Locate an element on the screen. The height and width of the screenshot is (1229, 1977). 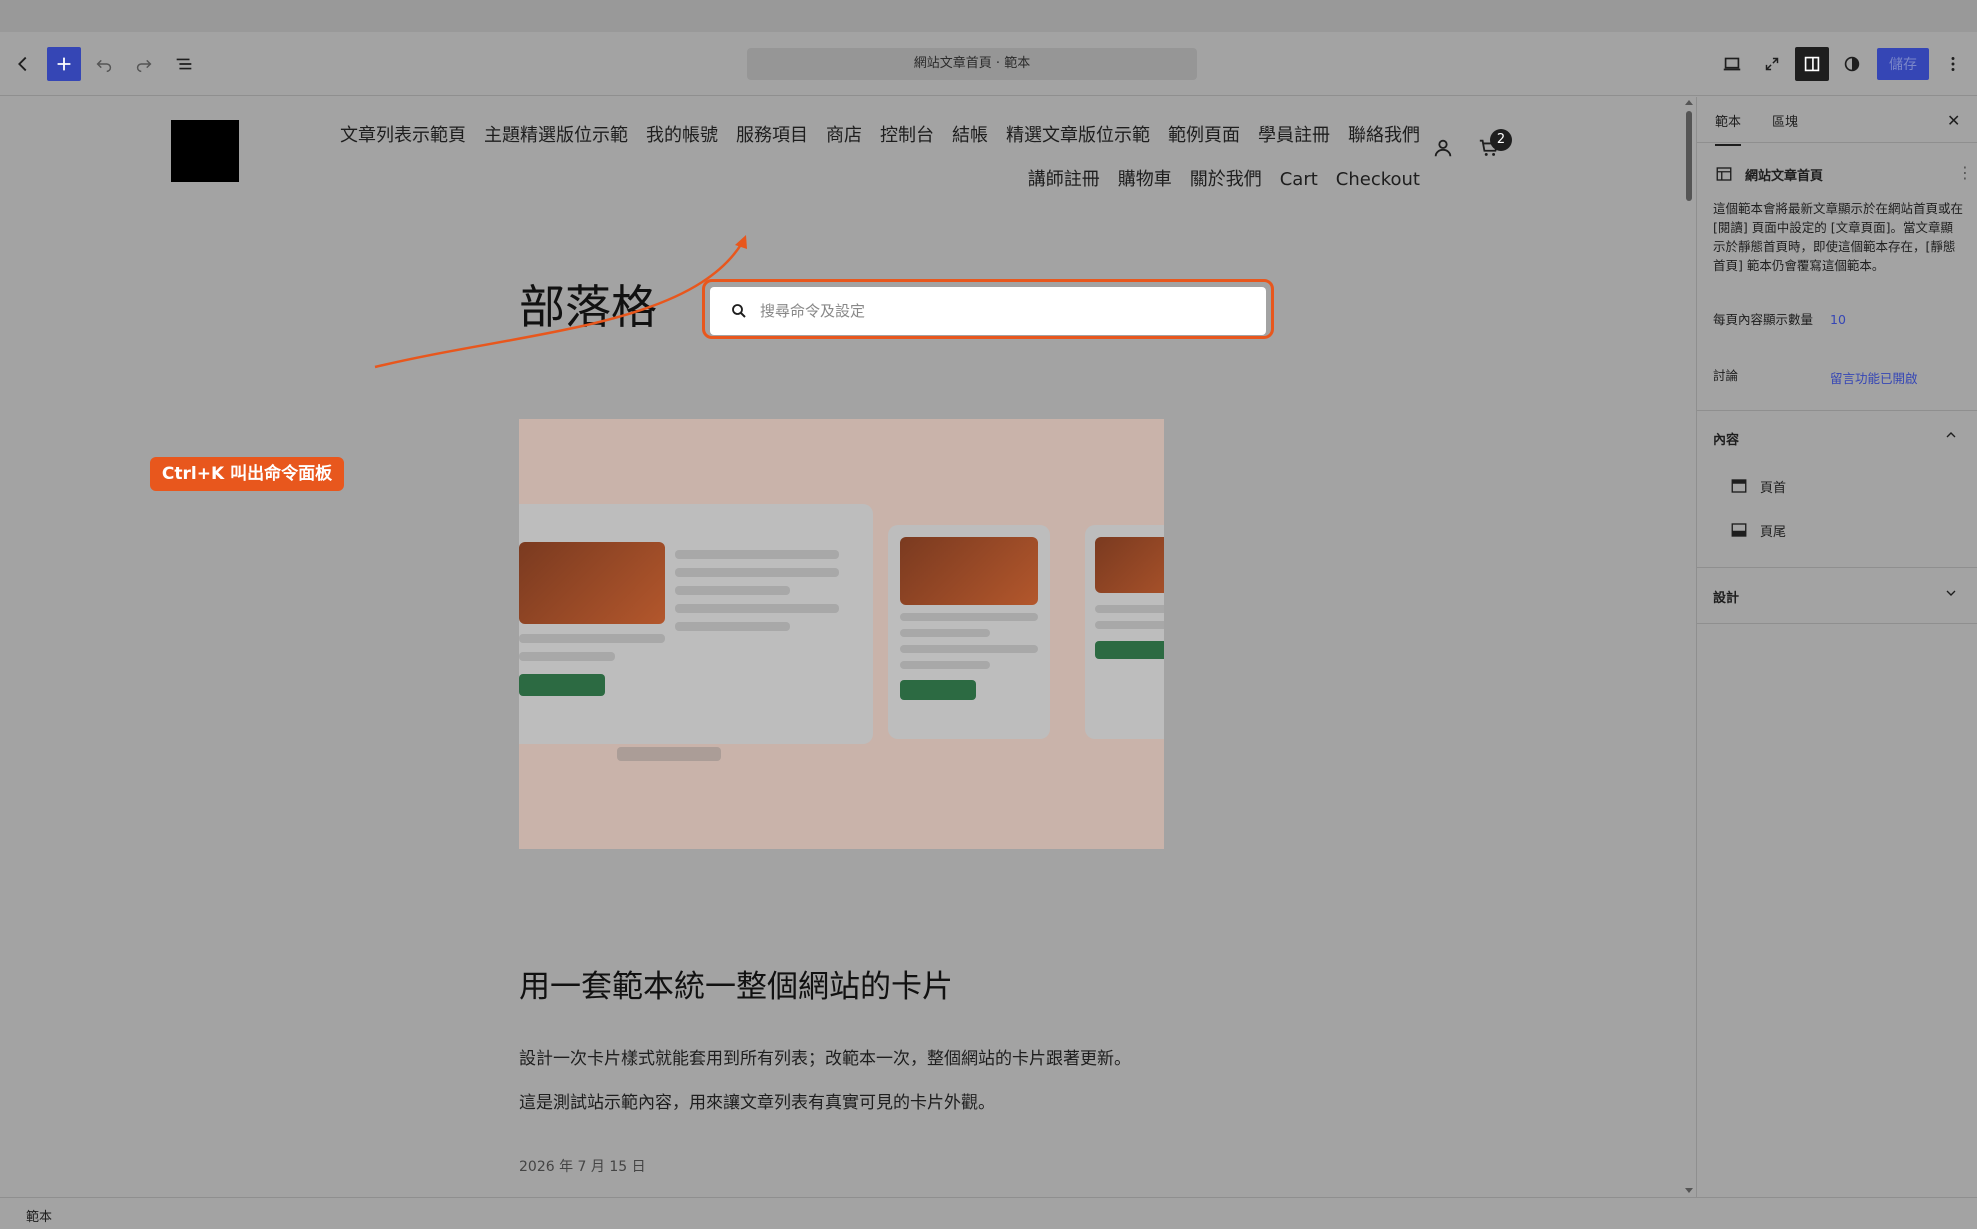
nav-row-2: 講師註冊 購物車 關於我們 Cart Checkout is located at coordinates (1215, 180).